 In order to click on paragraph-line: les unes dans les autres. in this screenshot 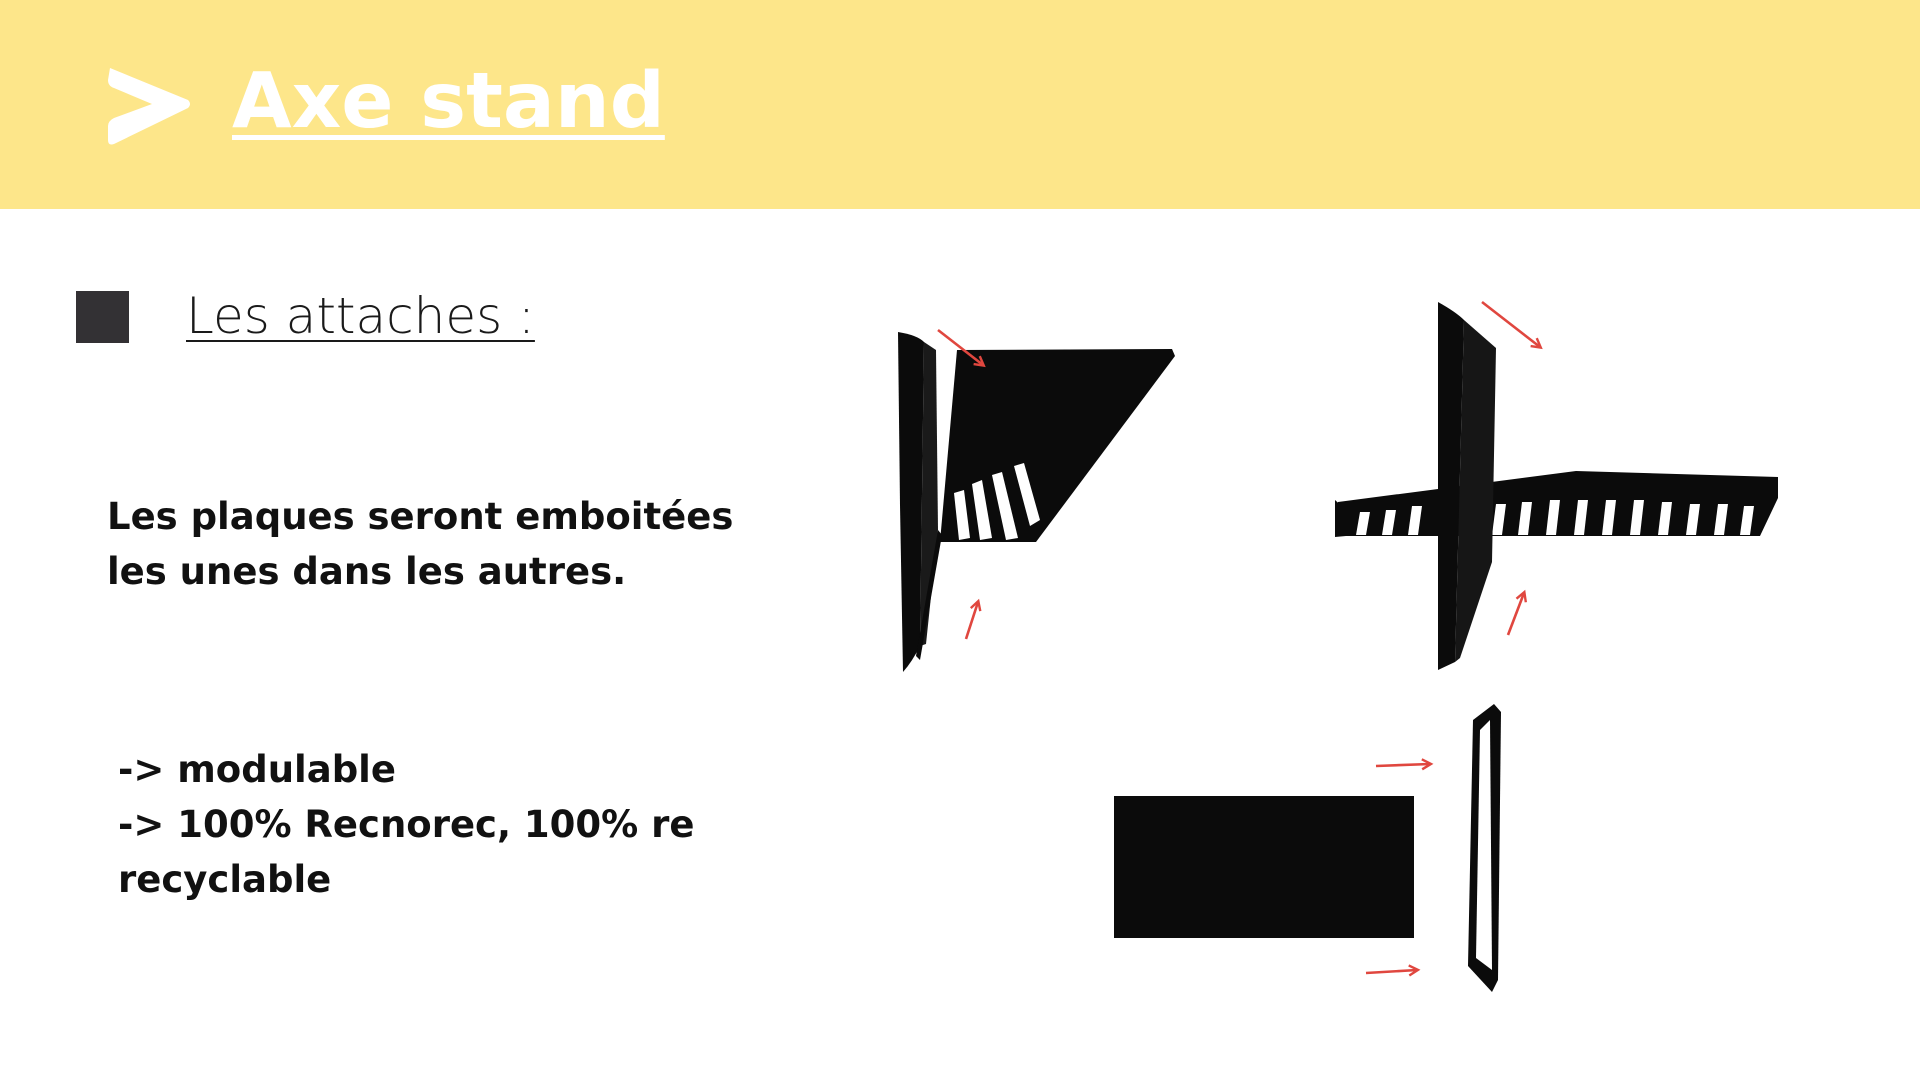, I will do `click(367, 571)`.